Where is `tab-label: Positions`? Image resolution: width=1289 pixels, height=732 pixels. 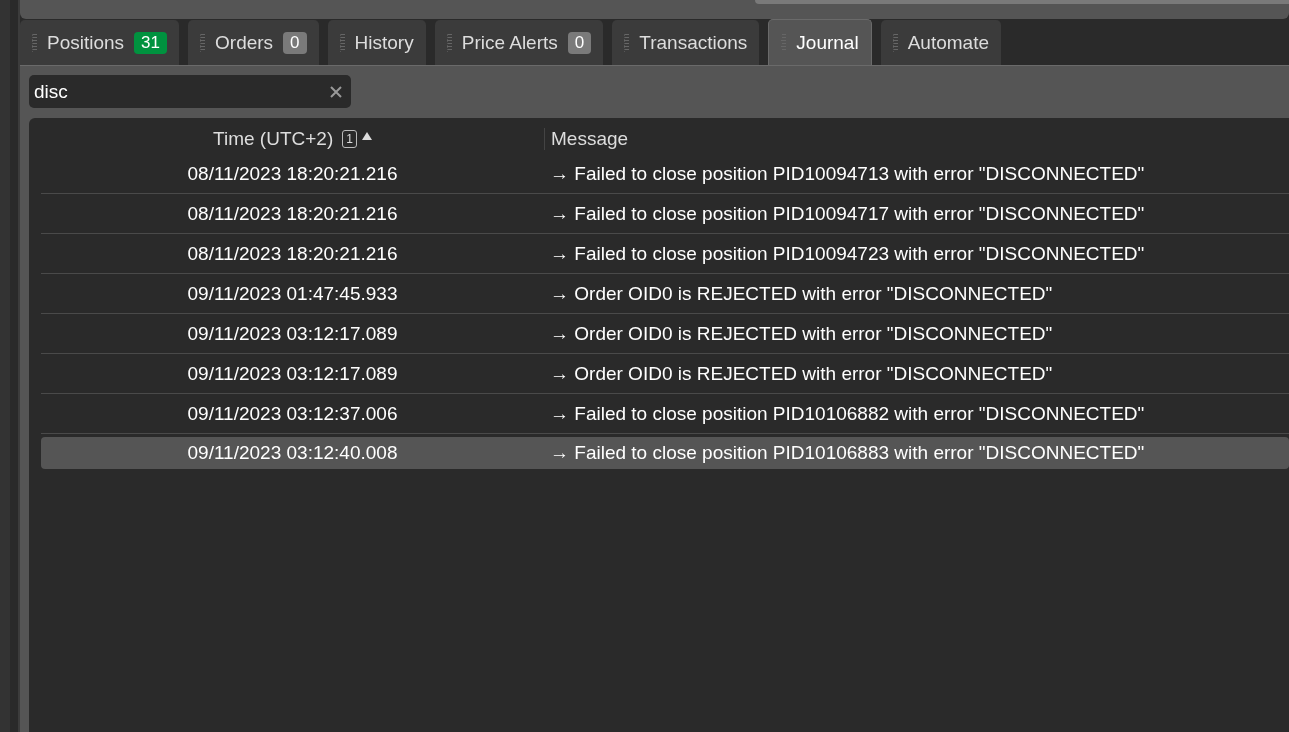 tab-label: Positions is located at coordinates (86, 42).